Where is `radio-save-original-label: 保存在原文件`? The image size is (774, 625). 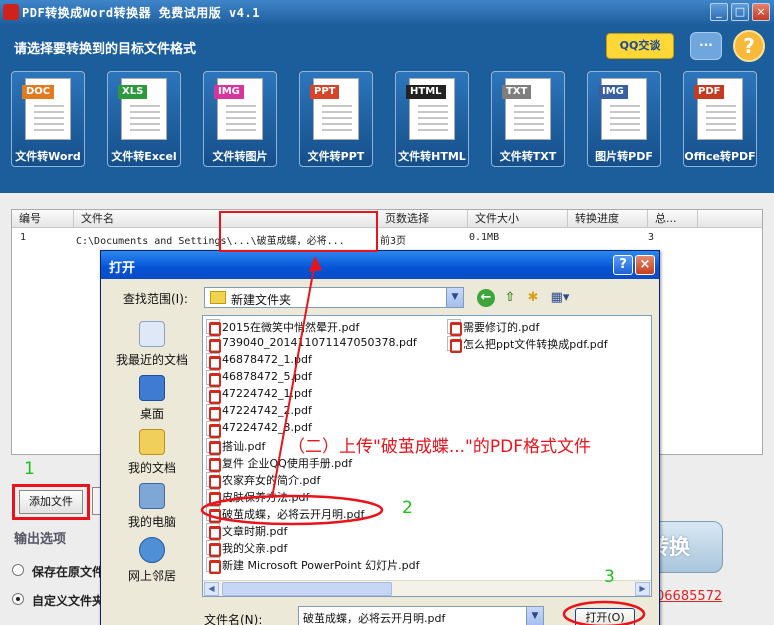 radio-save-original-label: 保存在原文件 is located at coordinates (68, 571).